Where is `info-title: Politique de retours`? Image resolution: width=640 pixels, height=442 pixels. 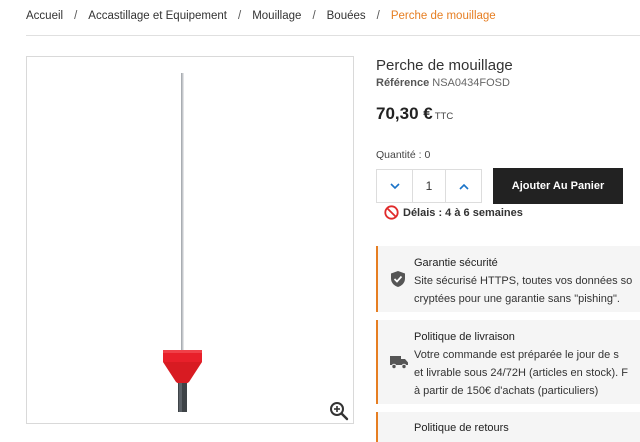
info-title: Politique de retours is located at coordinates (461, 428).